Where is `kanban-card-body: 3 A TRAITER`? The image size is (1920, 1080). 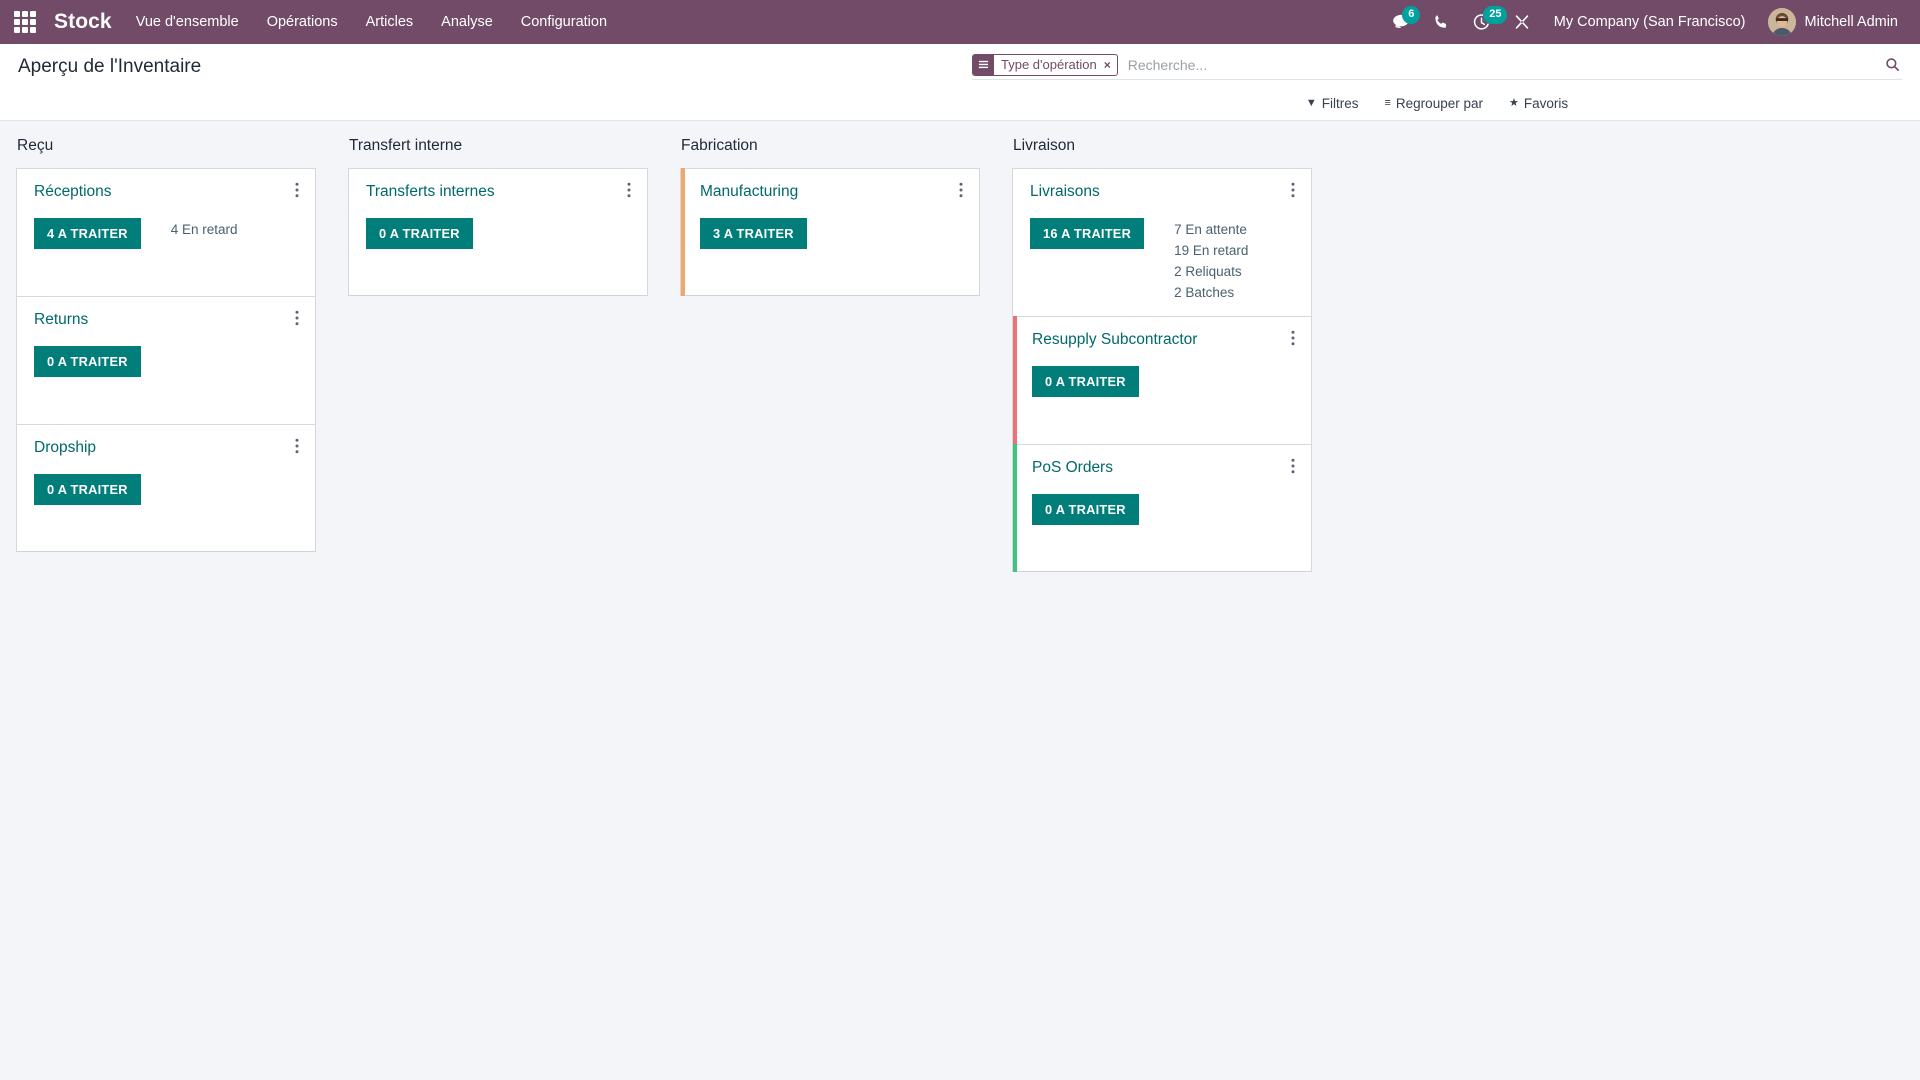 kanban-card-body: 3 A TRAITER is located at coordinates (832, 233).